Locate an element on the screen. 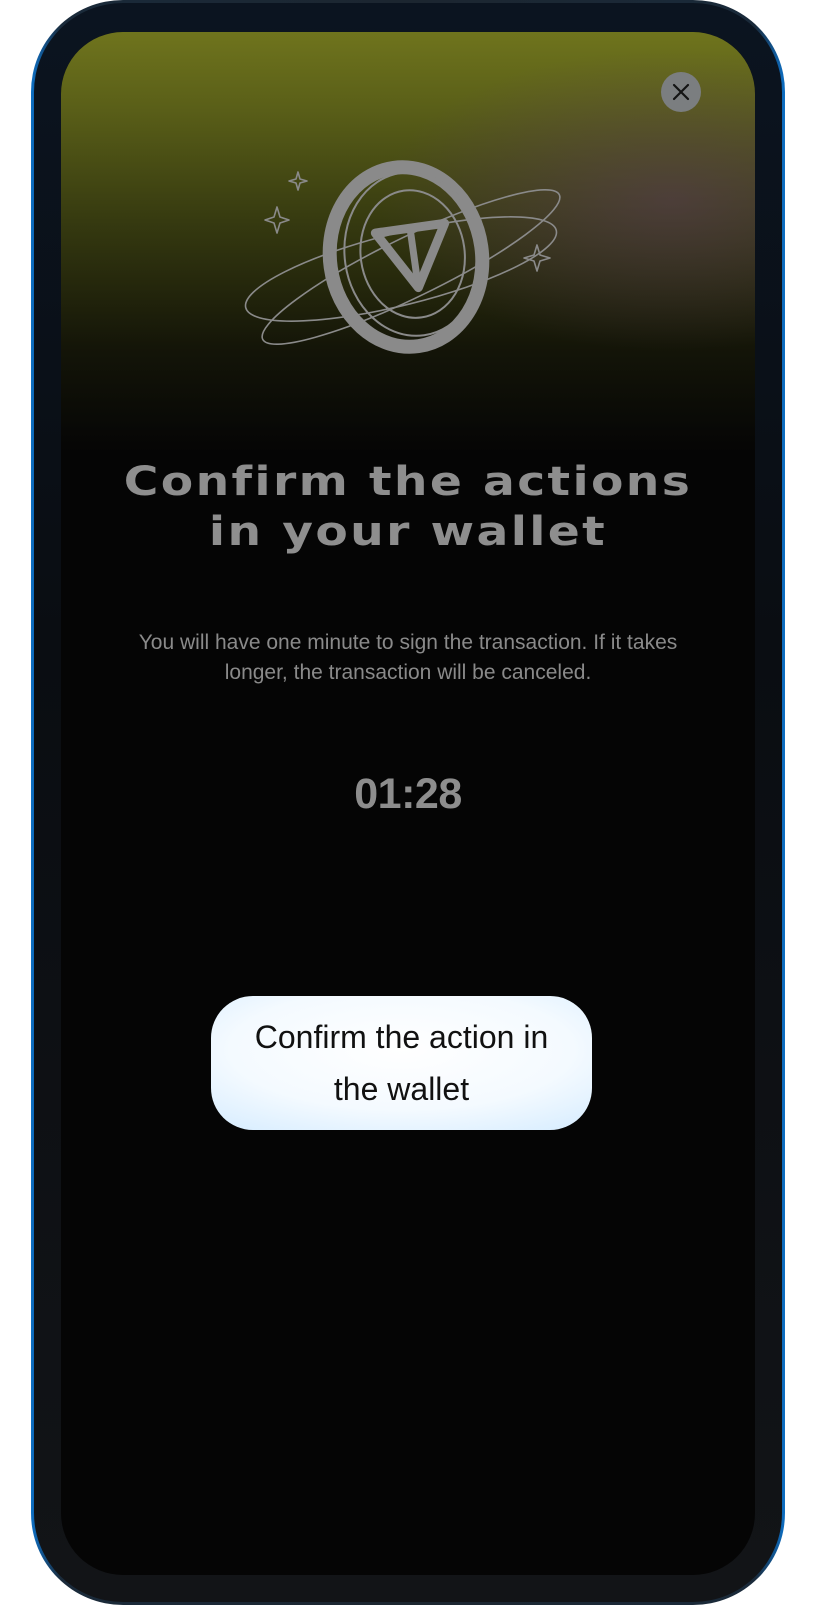  close-icon is located at coordinates (681, 92).